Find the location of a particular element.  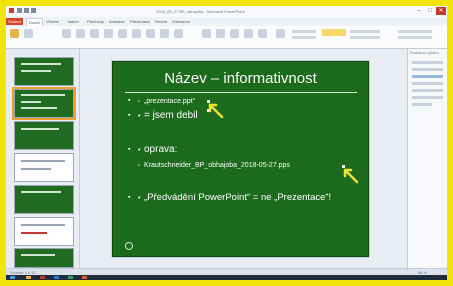

pointer-arrow-icon is located at coordinates (216, 111).